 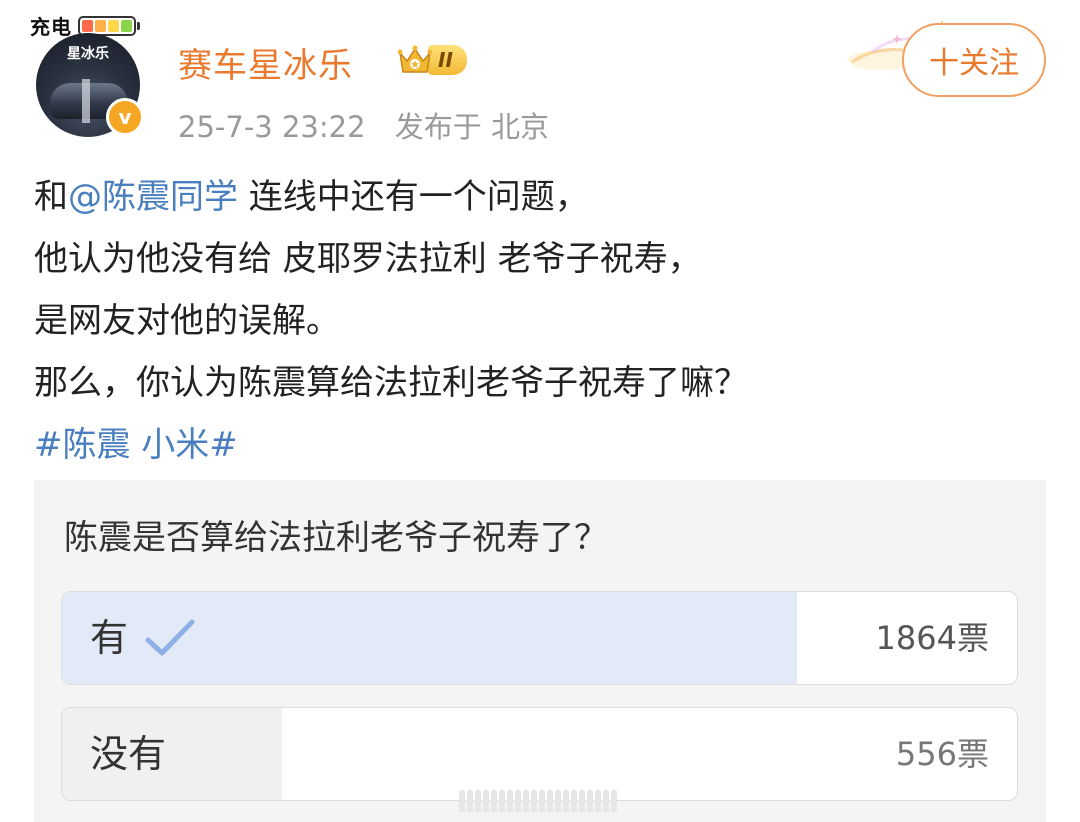 I want to click on crown-badge-icon, so click(x=415, y=59).